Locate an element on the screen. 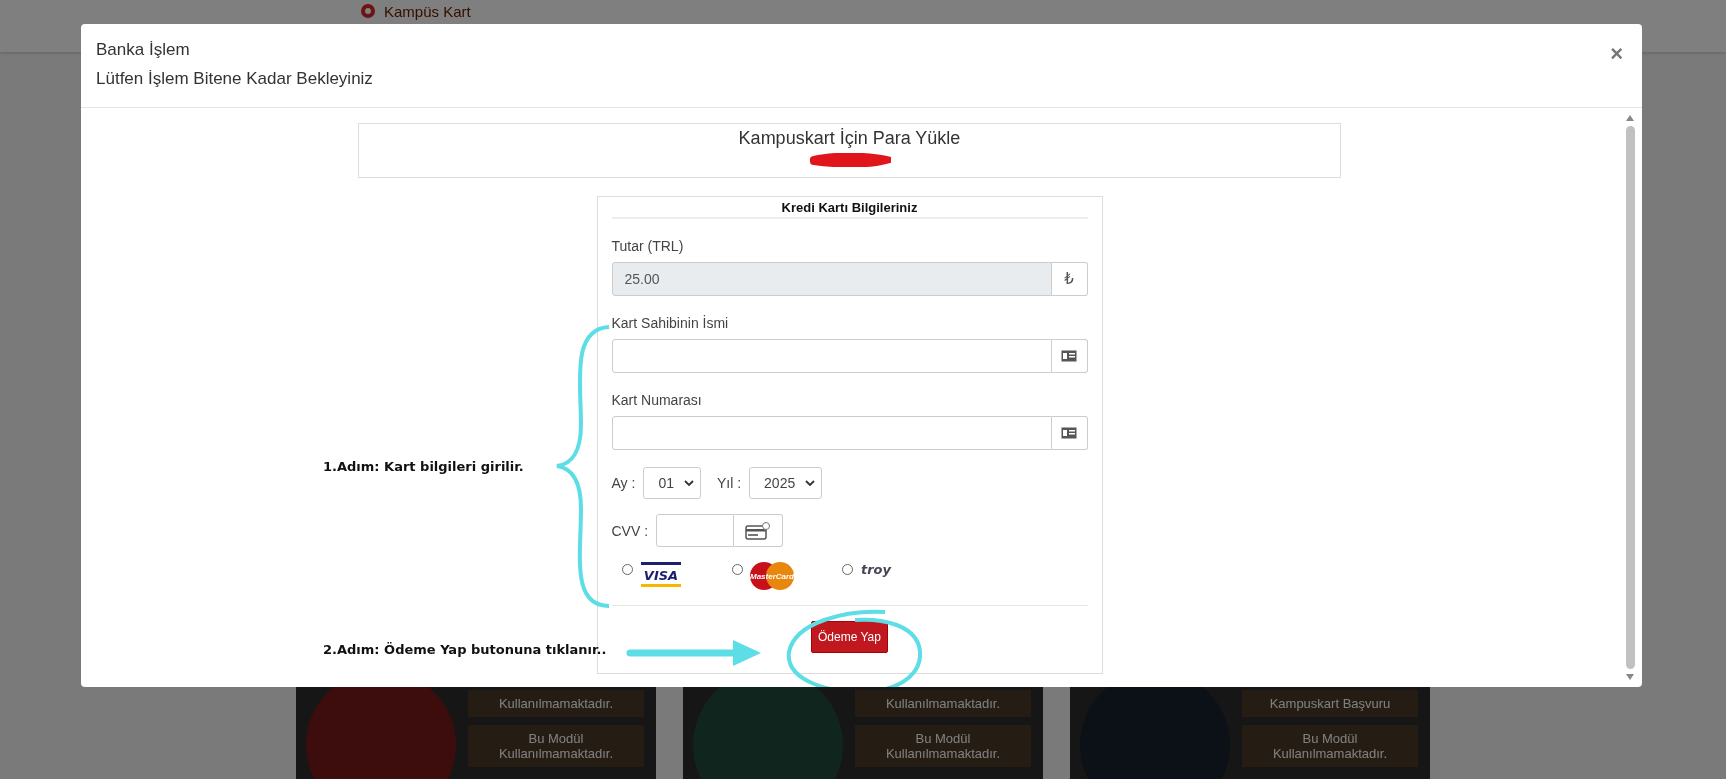 The width and height of the screenshot is (1726, 779). modal-title: Banka İşlem is located at coordinates (143, 50).